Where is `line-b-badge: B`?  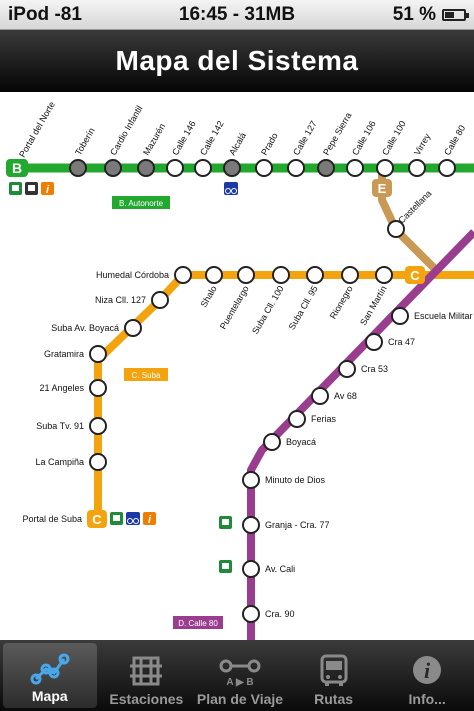 line-b-badge: B is located at coordinates (17, 168).